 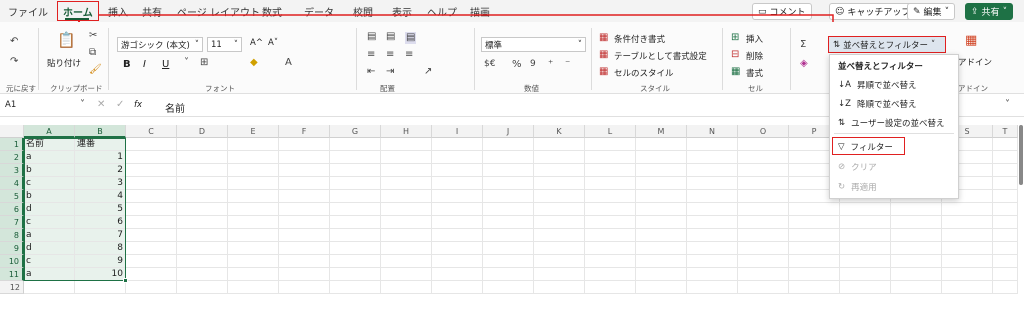 What do you see at coordinates (661, 248) in the screenshot?
I see `cell-m9` at bounding box center [661, 248].